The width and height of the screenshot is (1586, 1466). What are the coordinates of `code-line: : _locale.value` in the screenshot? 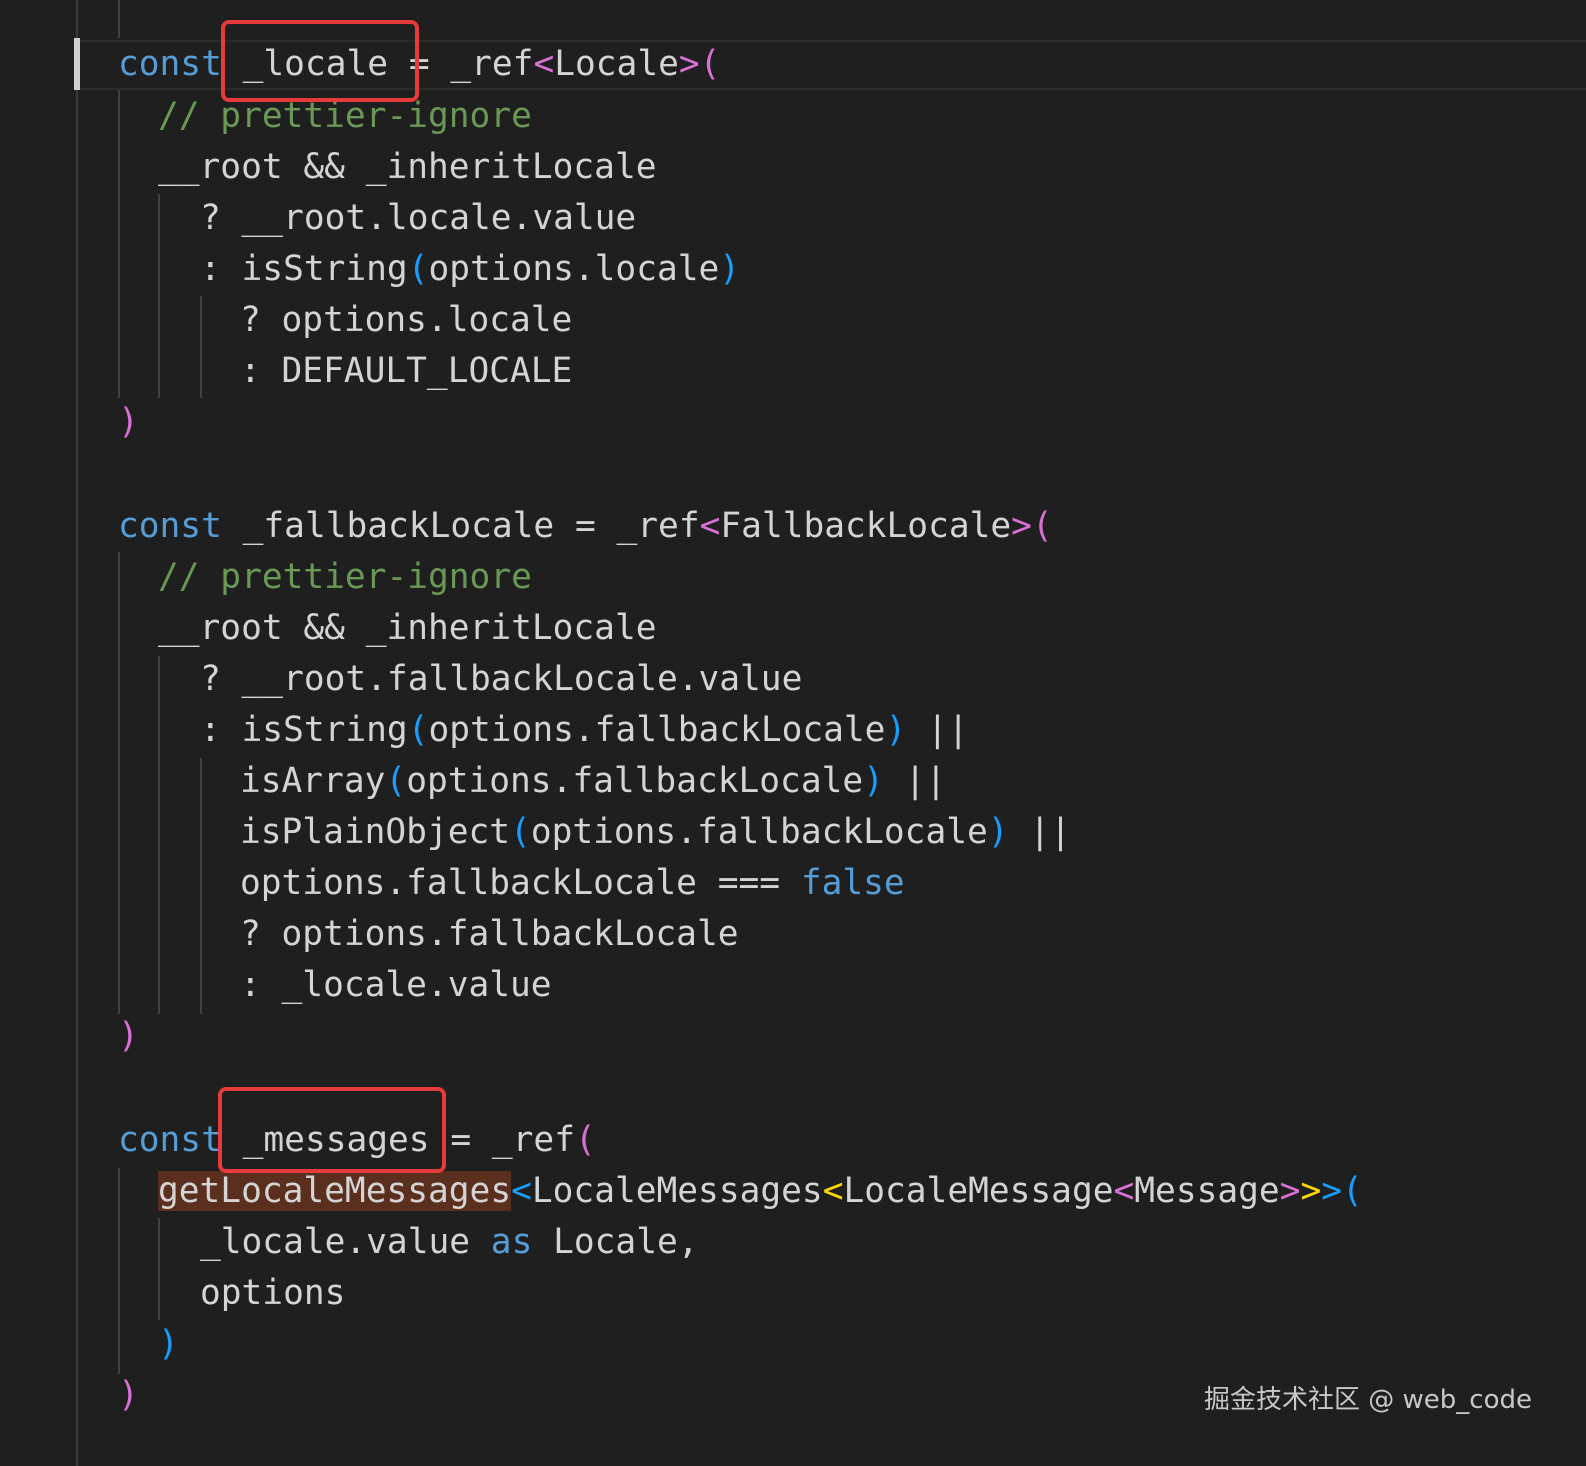 It's located at (396, 985).